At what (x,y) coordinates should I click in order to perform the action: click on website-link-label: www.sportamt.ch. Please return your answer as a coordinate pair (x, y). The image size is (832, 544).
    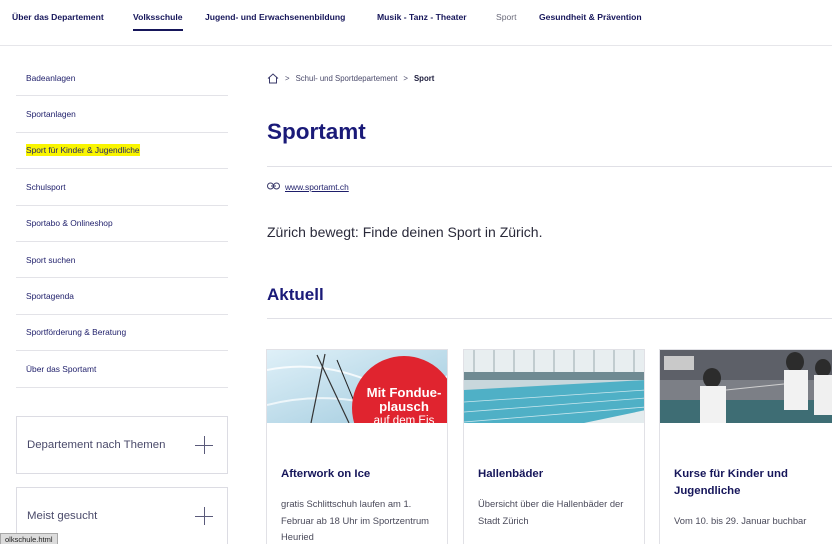
    Looking at the image, I should click on (317, 187).